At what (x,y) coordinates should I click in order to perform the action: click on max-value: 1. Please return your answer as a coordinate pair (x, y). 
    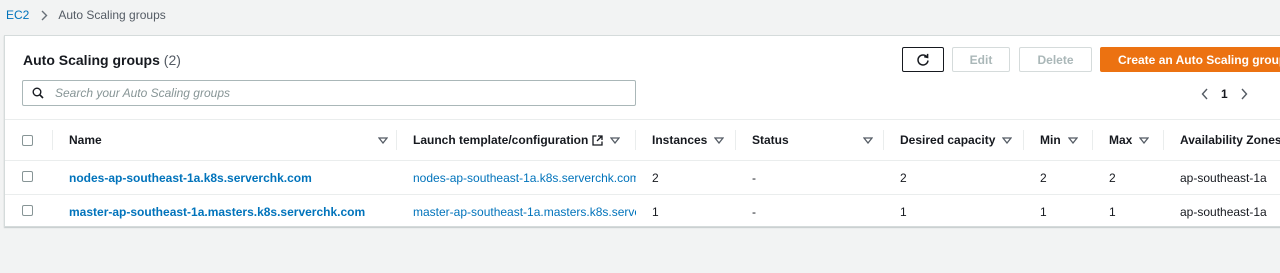
    Looking at the image, I should click on (1112, 211).